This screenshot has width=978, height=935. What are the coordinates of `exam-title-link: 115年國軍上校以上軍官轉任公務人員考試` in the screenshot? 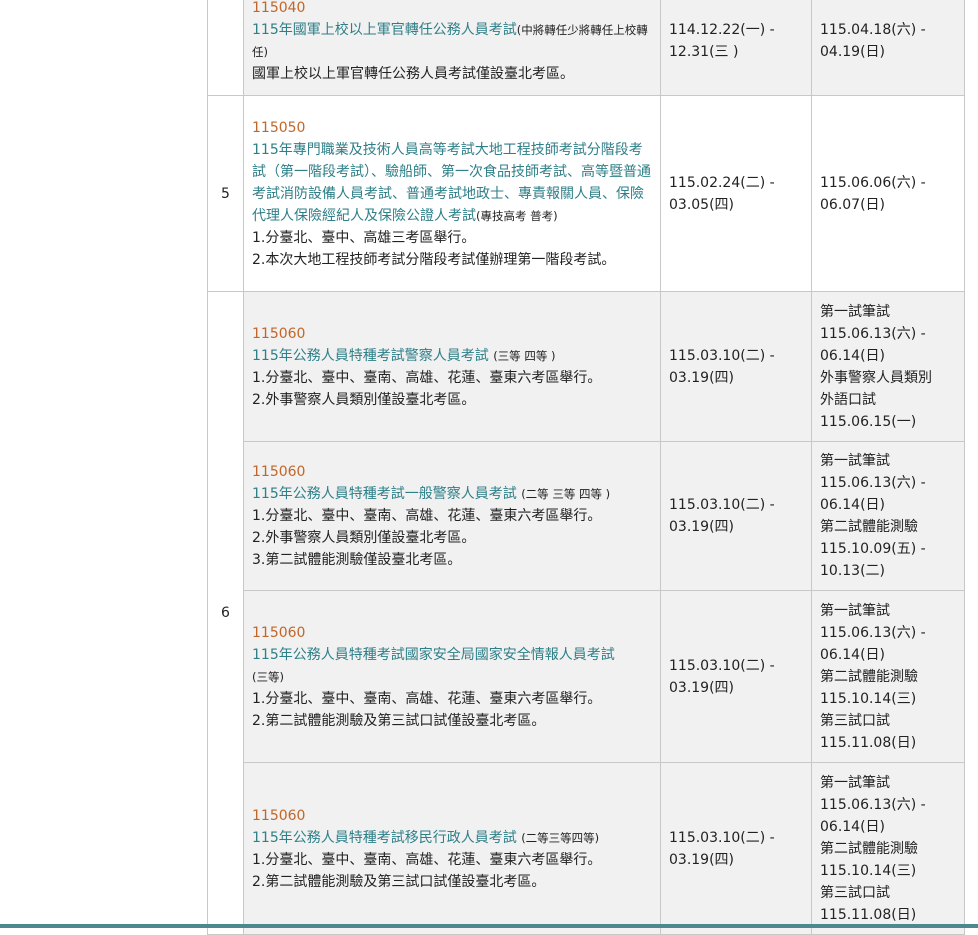 It's located at (384, 30).